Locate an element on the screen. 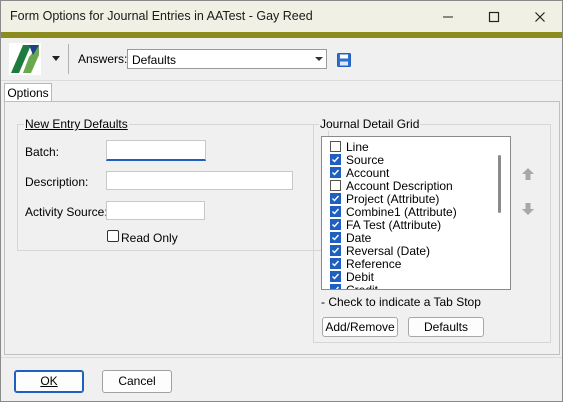  batch-field is located at coordinates (156, 150).